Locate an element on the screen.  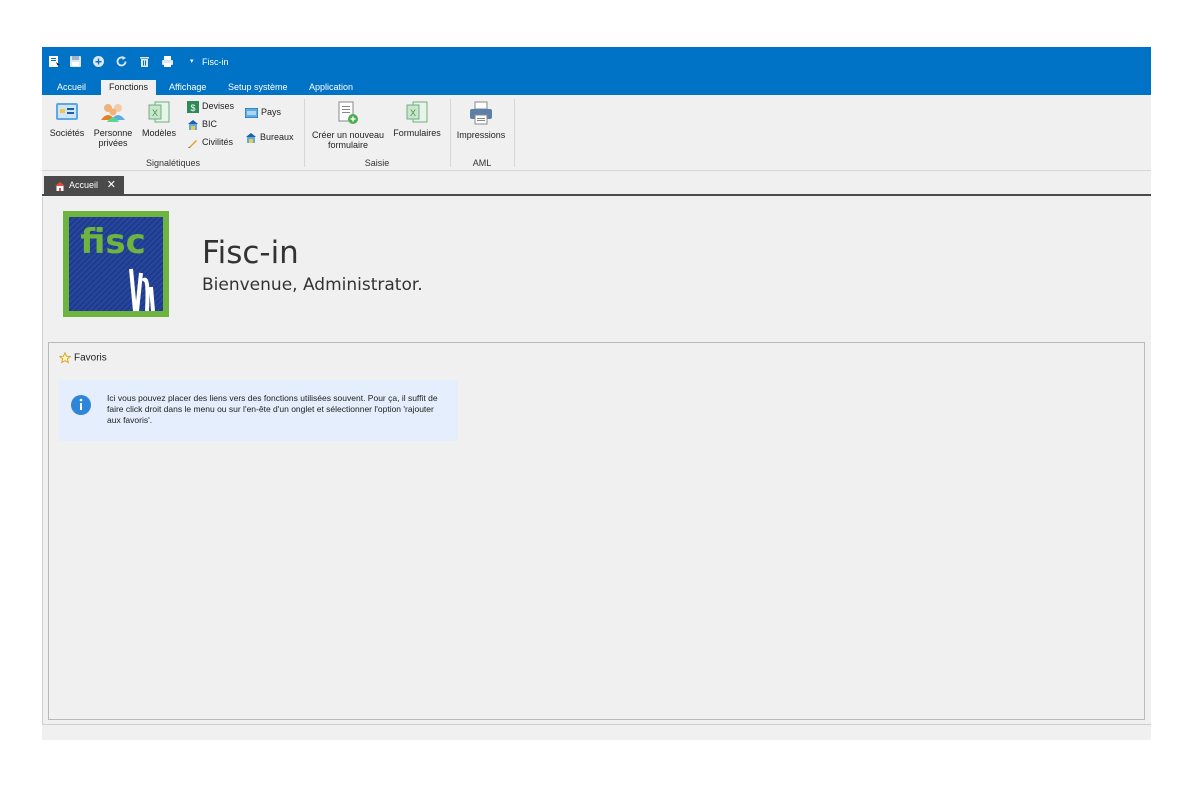
modeles-button: X Modèles is located at coordinates (159, 119).